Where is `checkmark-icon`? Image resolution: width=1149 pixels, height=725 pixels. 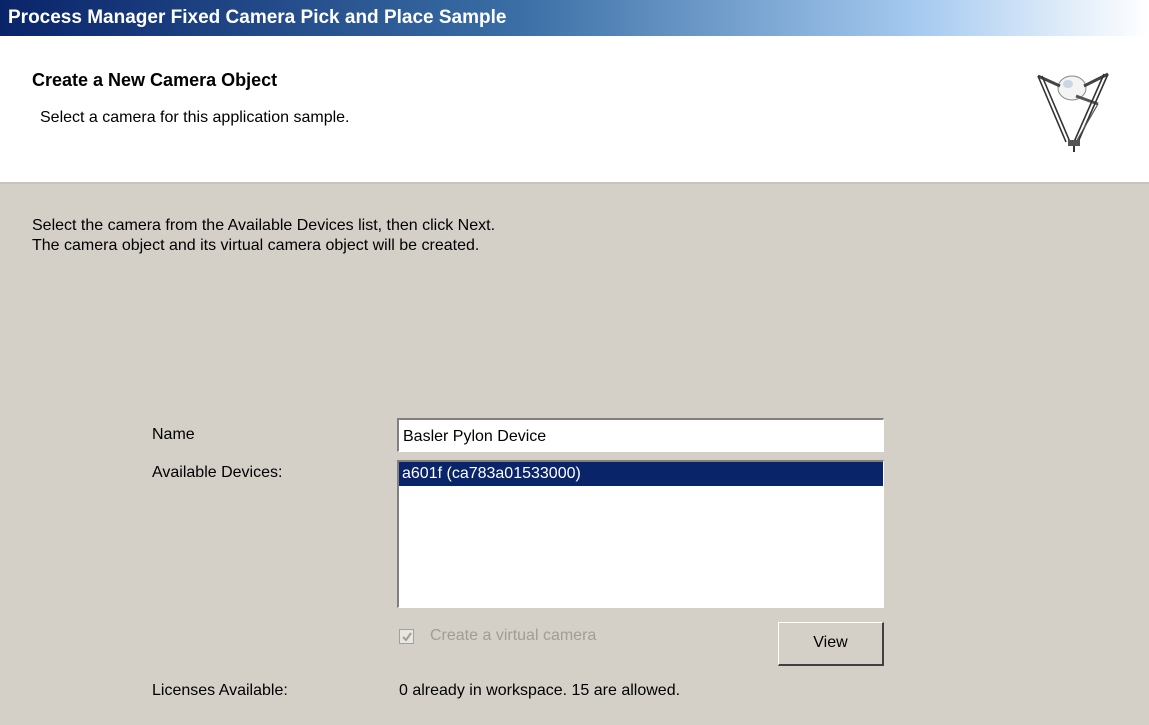 checkmark-icon is located at coordinates (407, 636).